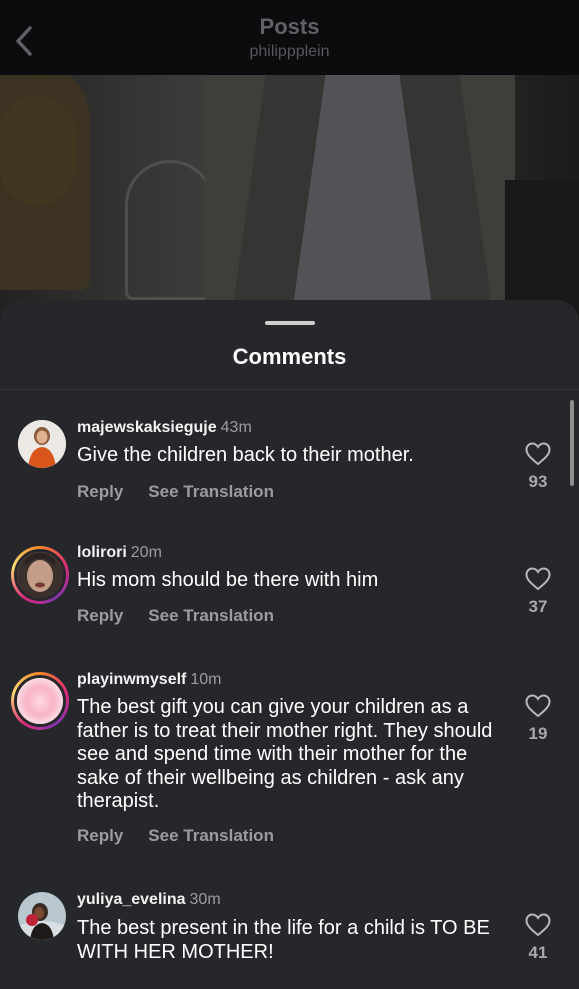 The width and height of the screenshot is (579, 989). What do you see at coordinates (289, 356) in the screenshot?
I see `sheet-title: Comments` at bounding box center [289, 356].